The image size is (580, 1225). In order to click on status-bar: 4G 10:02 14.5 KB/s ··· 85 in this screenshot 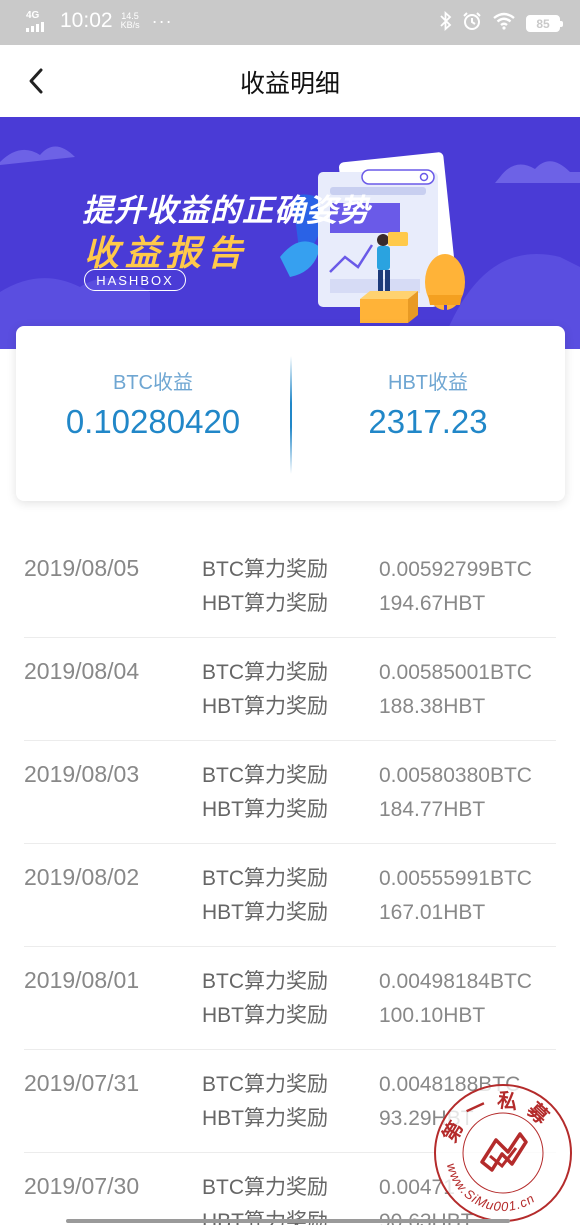, I will do `click(290, 22)`.